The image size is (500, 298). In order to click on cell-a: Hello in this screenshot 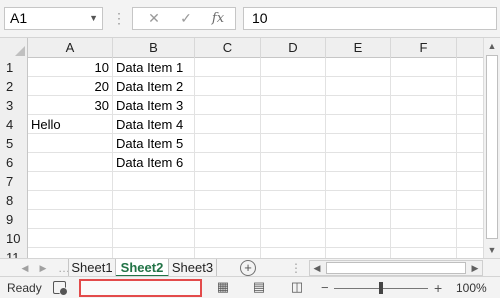, I will do `click(70, 124)`.